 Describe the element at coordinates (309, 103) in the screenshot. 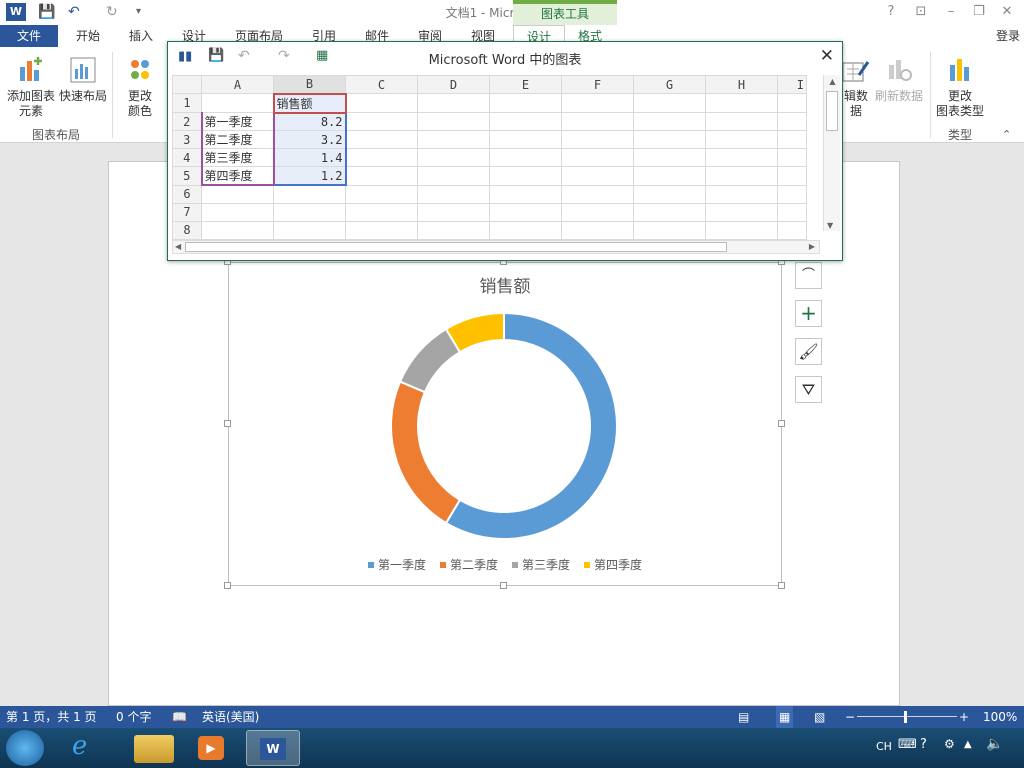

I see `cell-b: 销售额` at that location.